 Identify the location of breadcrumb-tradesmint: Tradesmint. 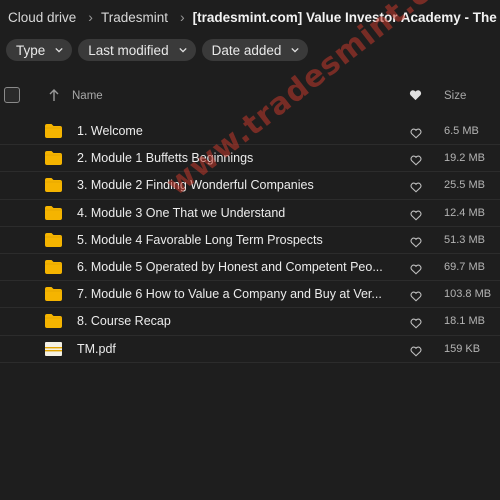
(130, 17).